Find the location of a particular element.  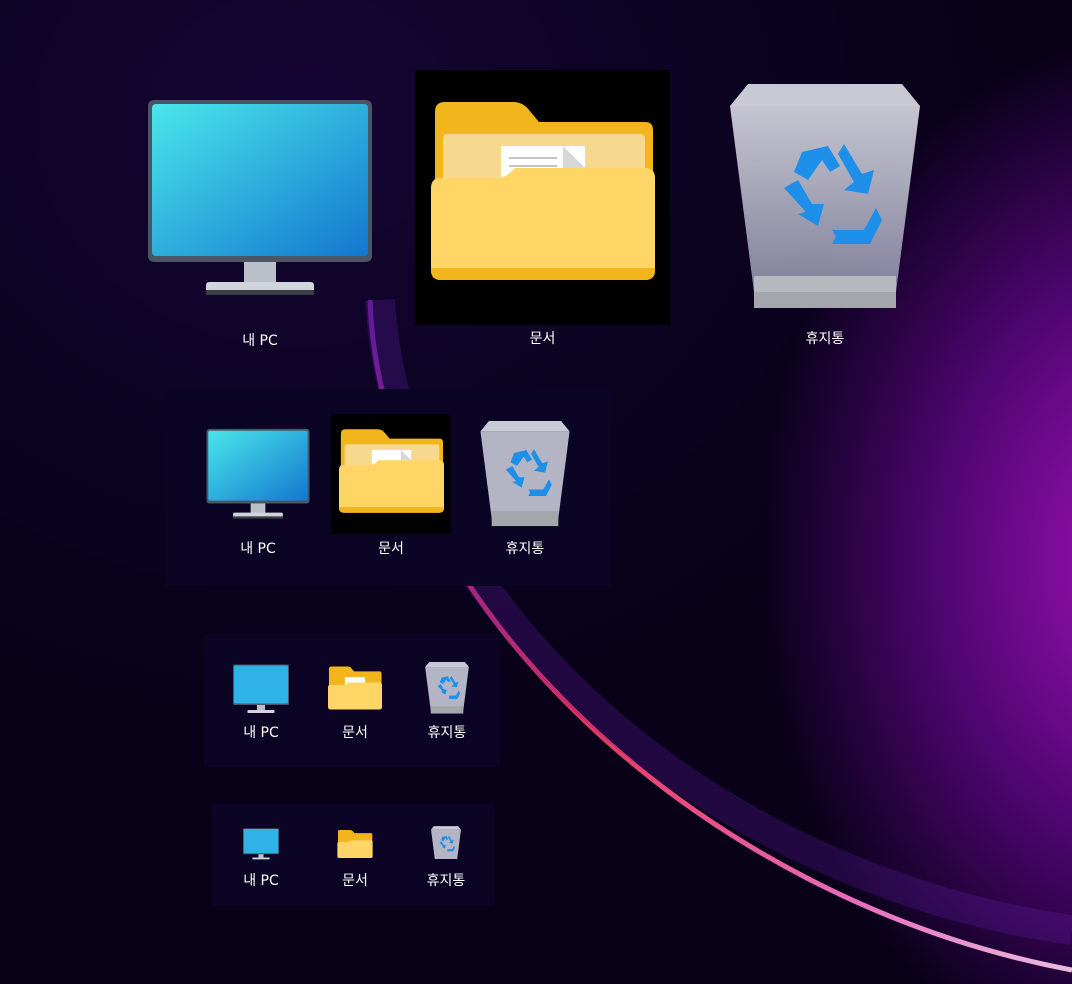

icon-row-medium: 내 PC 문서 휴지통 is located at coordinates (352, 700).